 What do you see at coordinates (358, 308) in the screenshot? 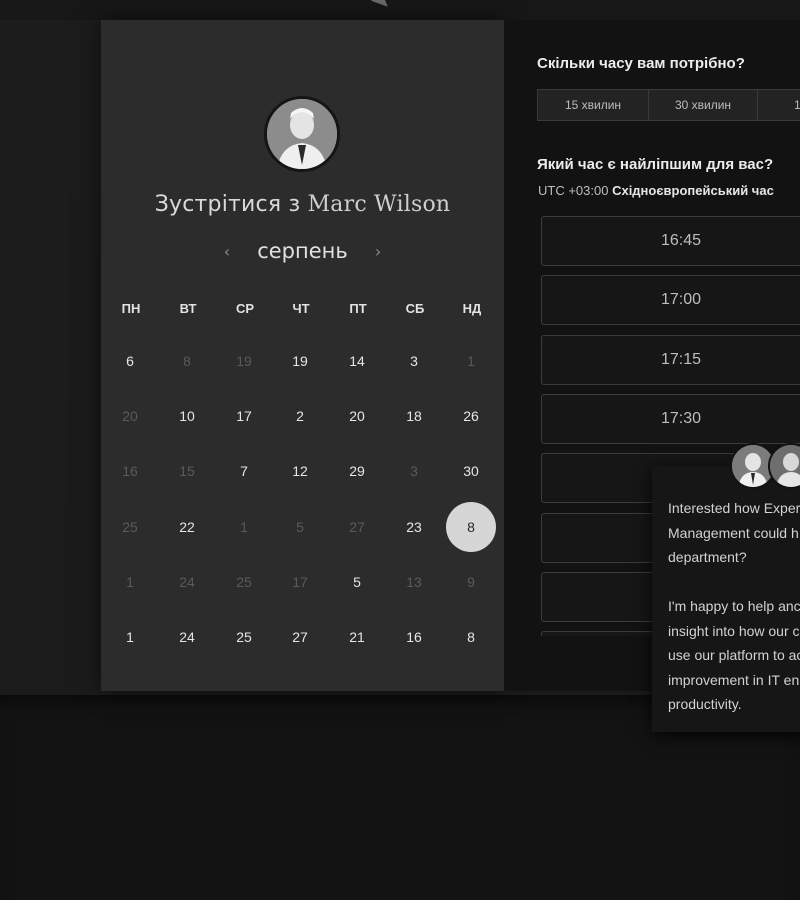
I see `weekday-label: ПТ` at bounding box center [358, 308].